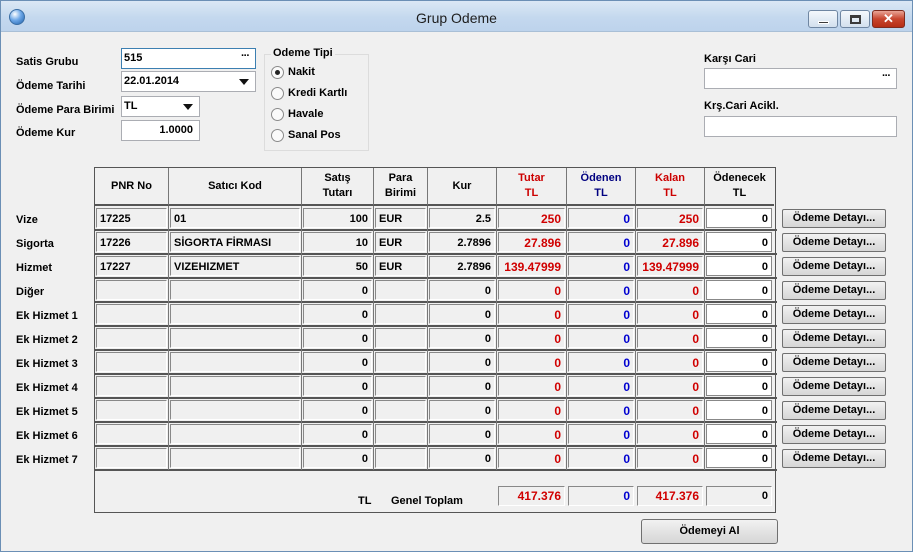 This screenshot has width=913, height=552. Describe the element at coordinates (800, 126) in the screenshot. I see `cari-aciklama-field` at that location.